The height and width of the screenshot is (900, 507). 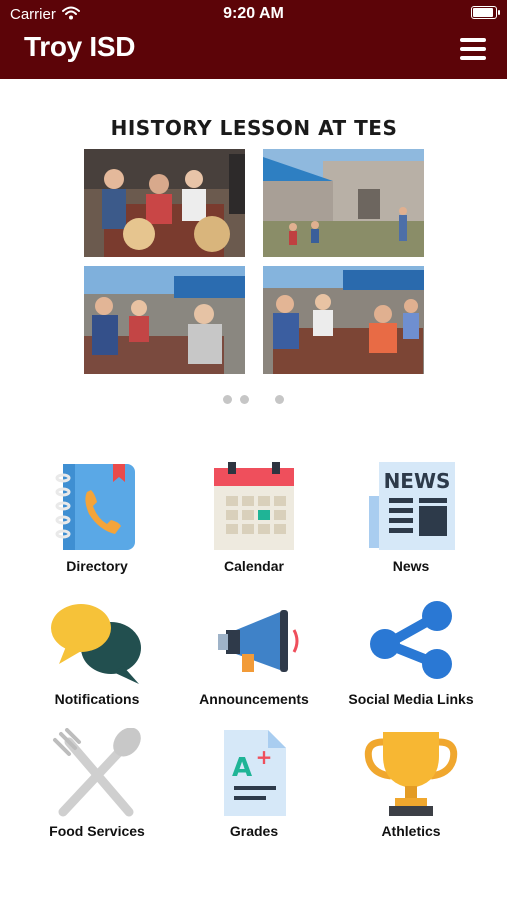 I want to click on calendar-icon, so click(x=254, y=506).